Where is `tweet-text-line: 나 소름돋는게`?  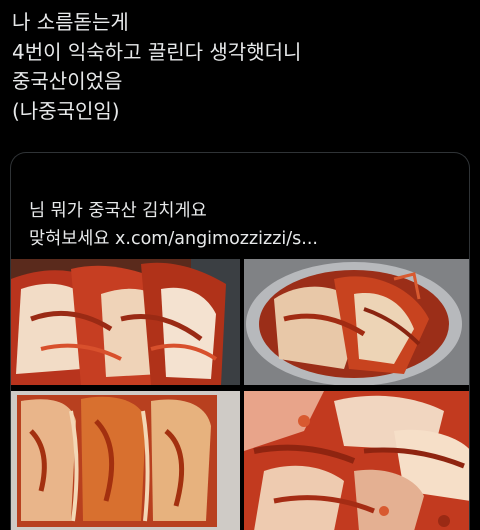
tweet-text-line: 나 소름돋는게 is located at coordinates (70, 22).